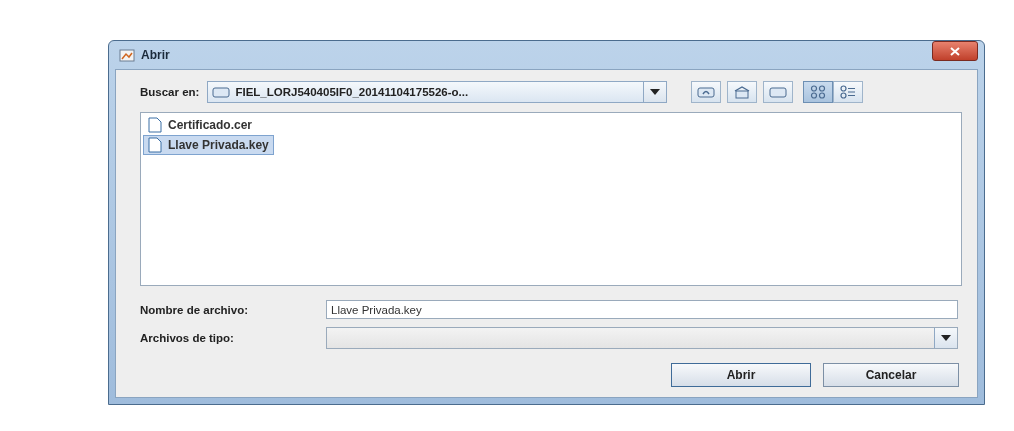  I want to click on file-item: Certificado.cer, so click(200, 125).